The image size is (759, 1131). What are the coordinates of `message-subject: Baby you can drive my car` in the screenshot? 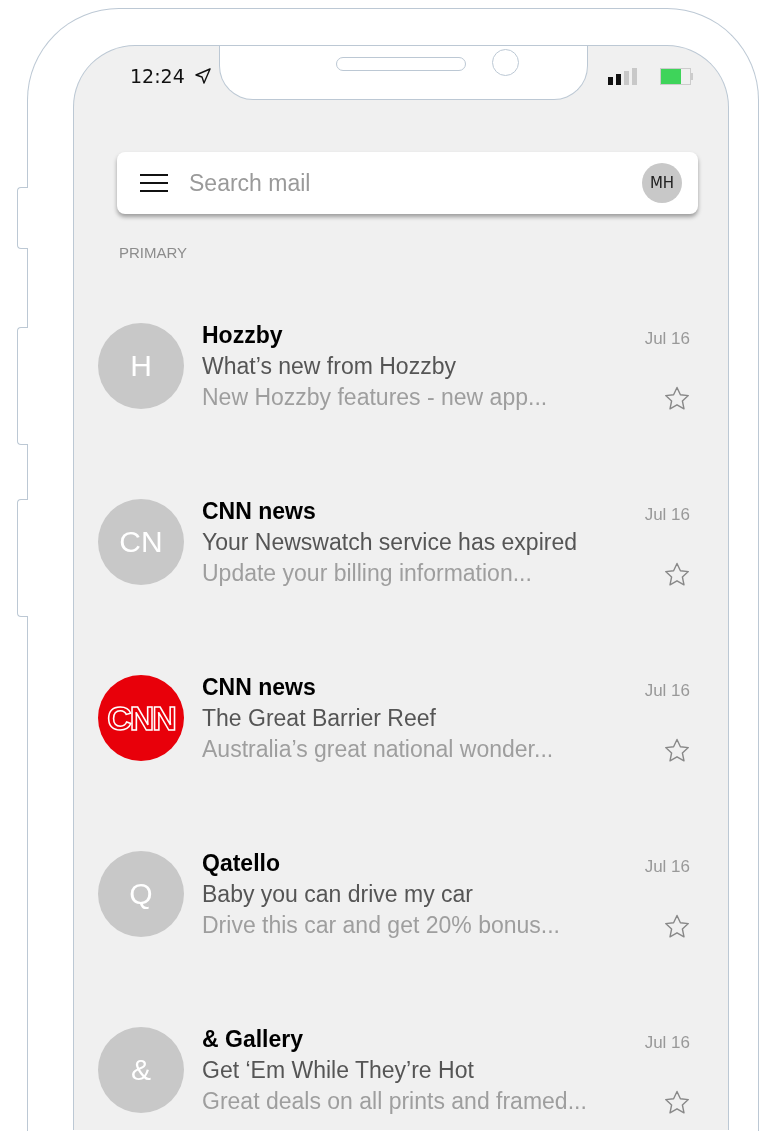 It's located at (338, 894).